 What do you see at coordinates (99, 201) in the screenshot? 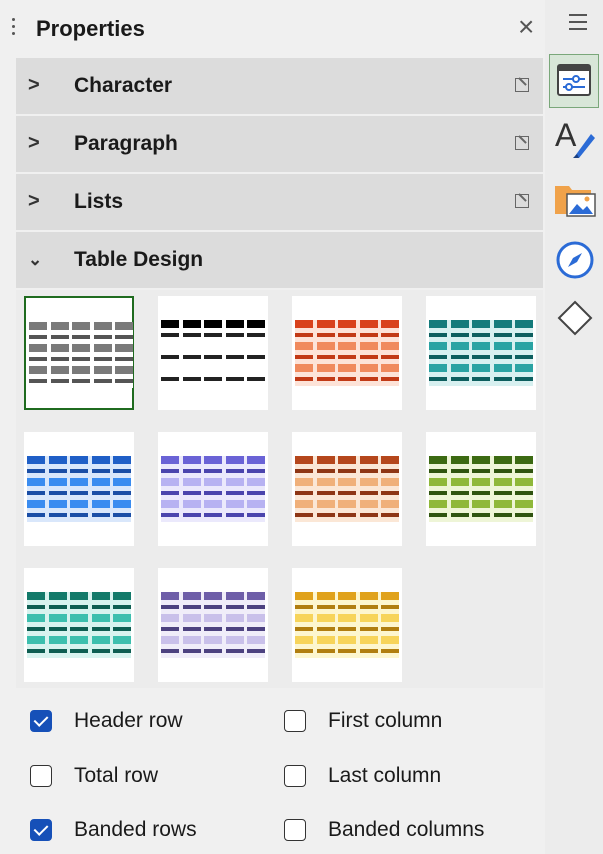
I see `section-label: Lists` at bounding box center [99, 201].